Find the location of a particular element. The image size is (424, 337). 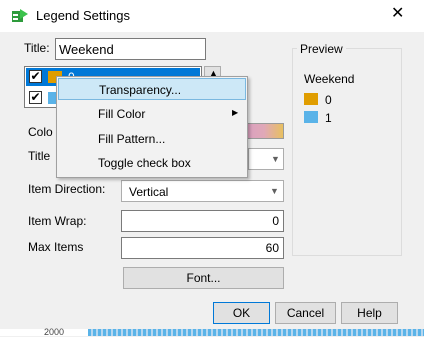

close-icon: ✕ is located at coordinates (397, 13).